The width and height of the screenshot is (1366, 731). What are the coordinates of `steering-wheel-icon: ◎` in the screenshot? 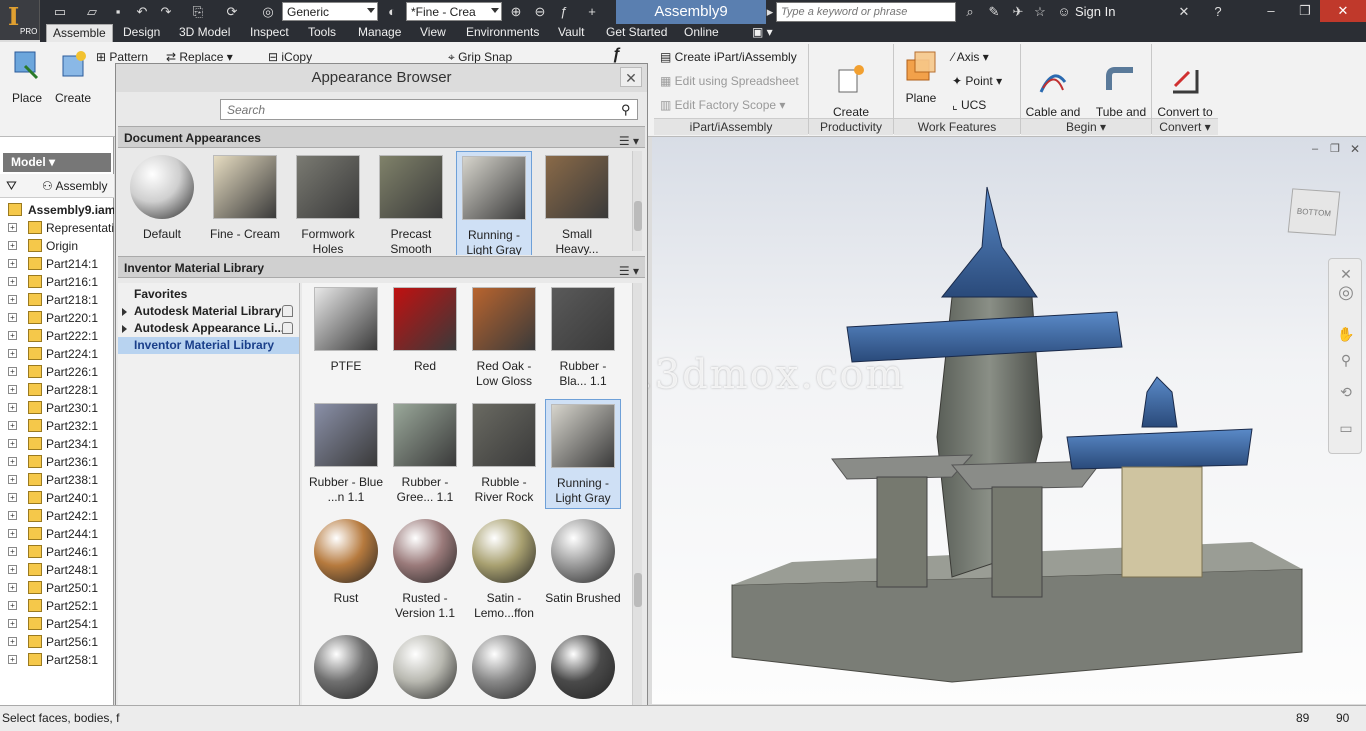 It's located at (1346, 292).